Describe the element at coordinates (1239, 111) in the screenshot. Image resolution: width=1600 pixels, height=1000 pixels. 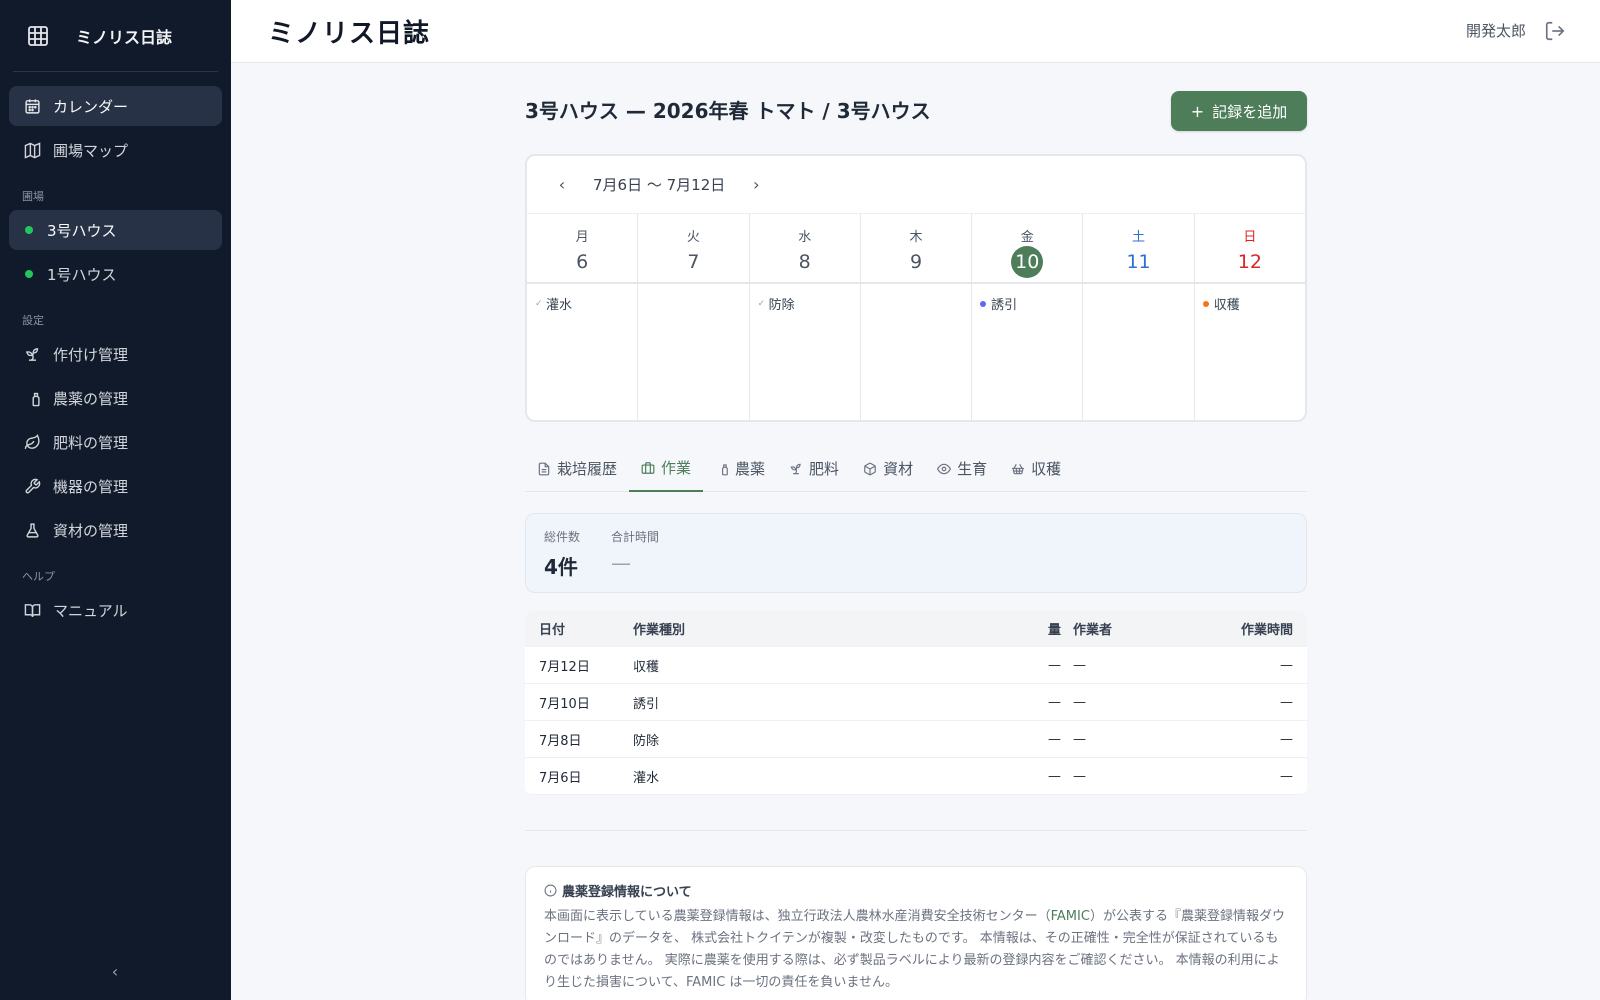
I see `add-record-button: + 記録を追加` at that location.